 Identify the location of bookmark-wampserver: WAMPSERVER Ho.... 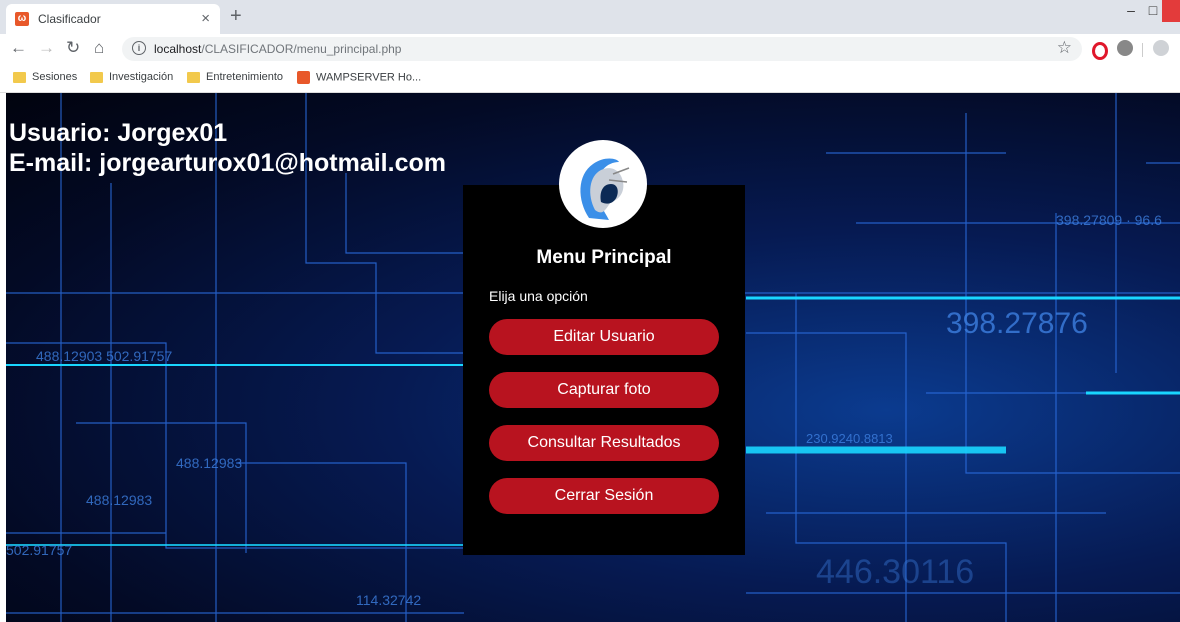
(359, 78).